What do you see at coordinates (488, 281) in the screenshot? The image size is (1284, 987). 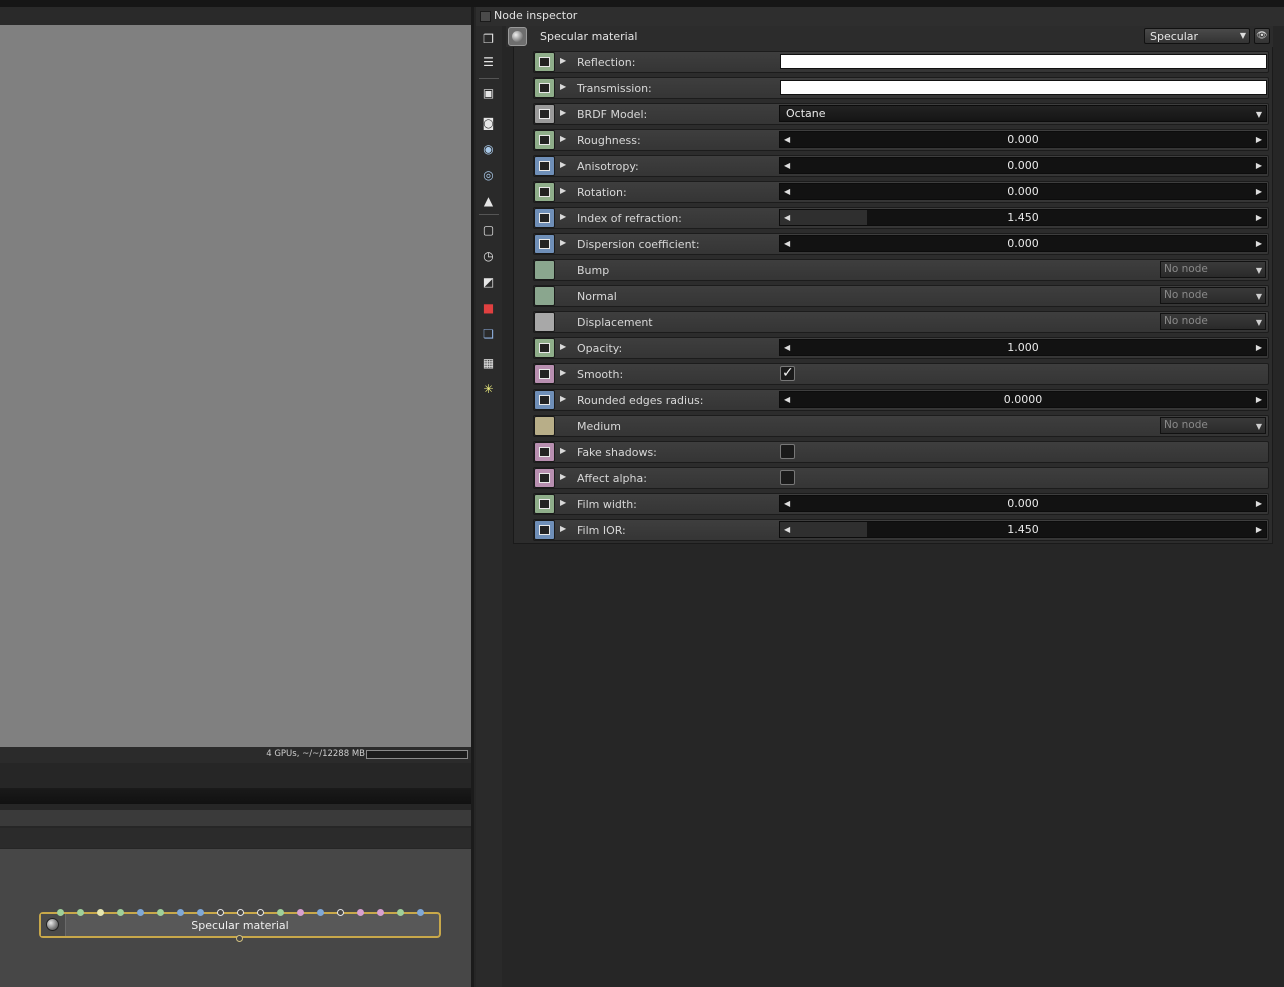 I see `chart-icon: ◩` at bounding box center [488, 281].